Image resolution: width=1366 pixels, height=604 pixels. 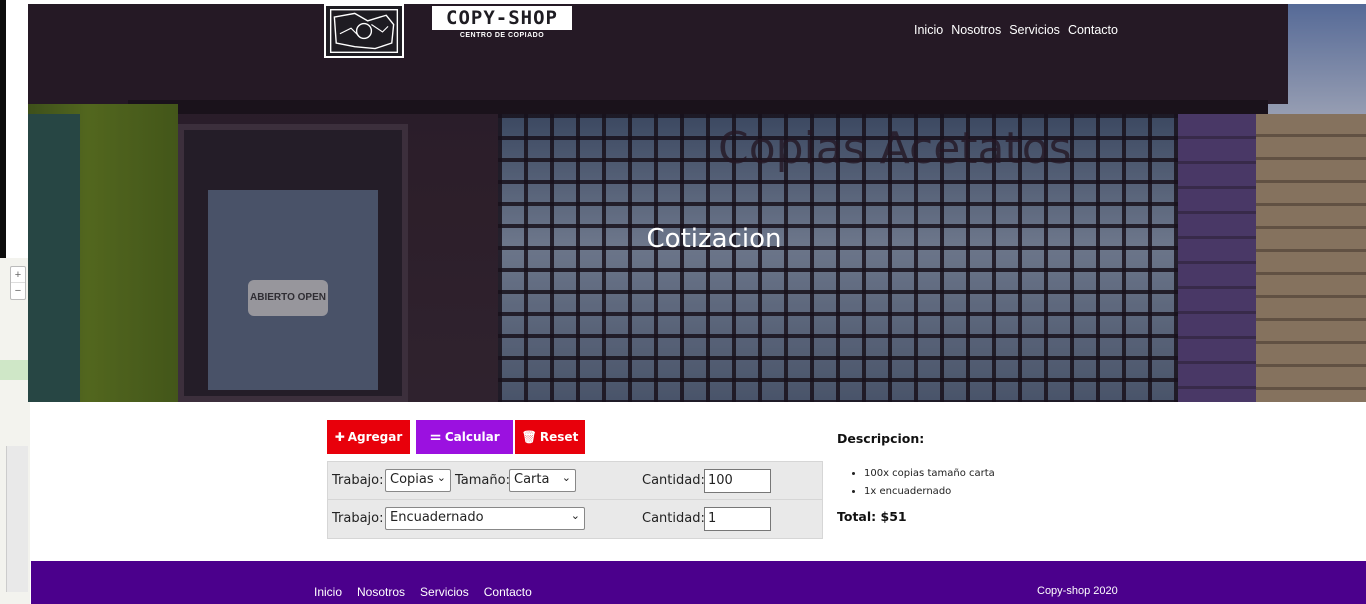 I want to click on embedded-map-fragment: + −, so click(x=15, y=302).